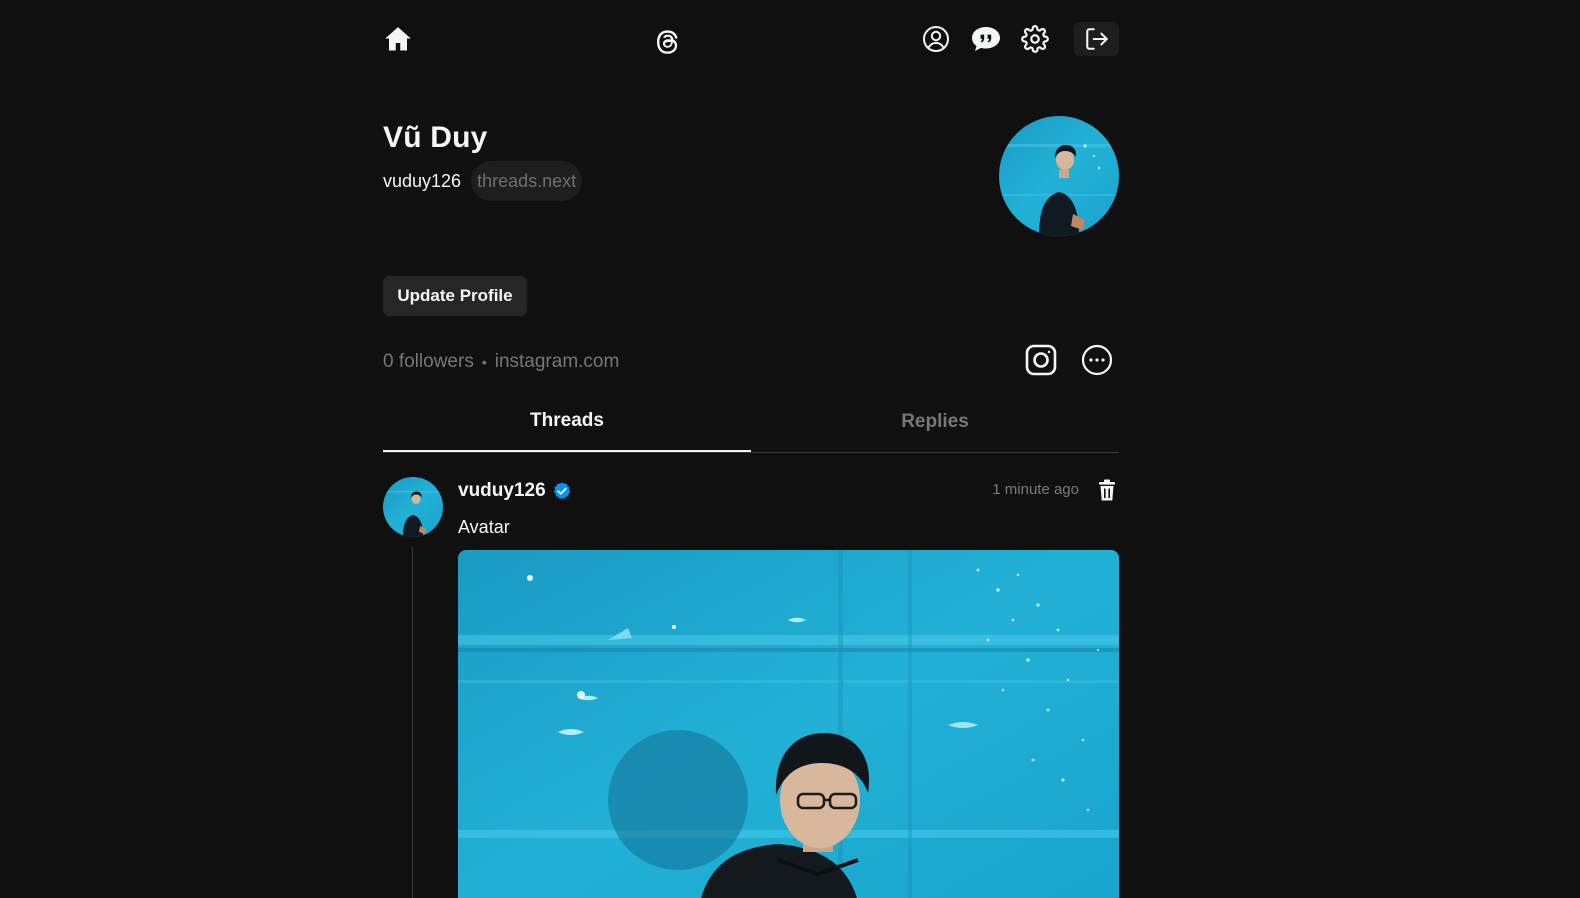  What do you see at coordinates (398, 39) in the screenshot?
I see `home-icon` at bounding box center [398, 39].